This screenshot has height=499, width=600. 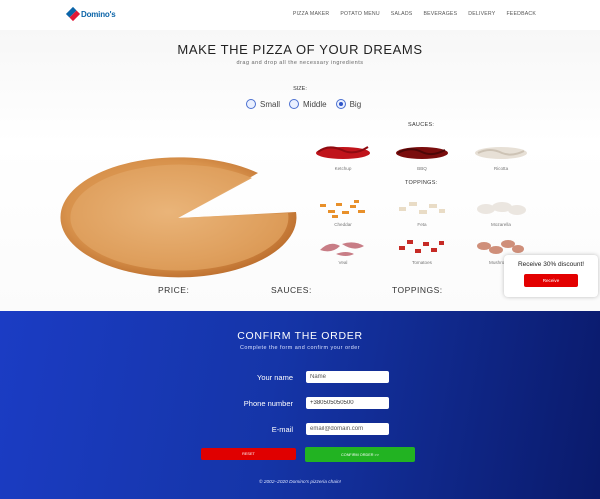 What do you see at coordinates (348, 104) in the screenshot?
I see `size-option-big: Big` at bounding box center [348, 104].